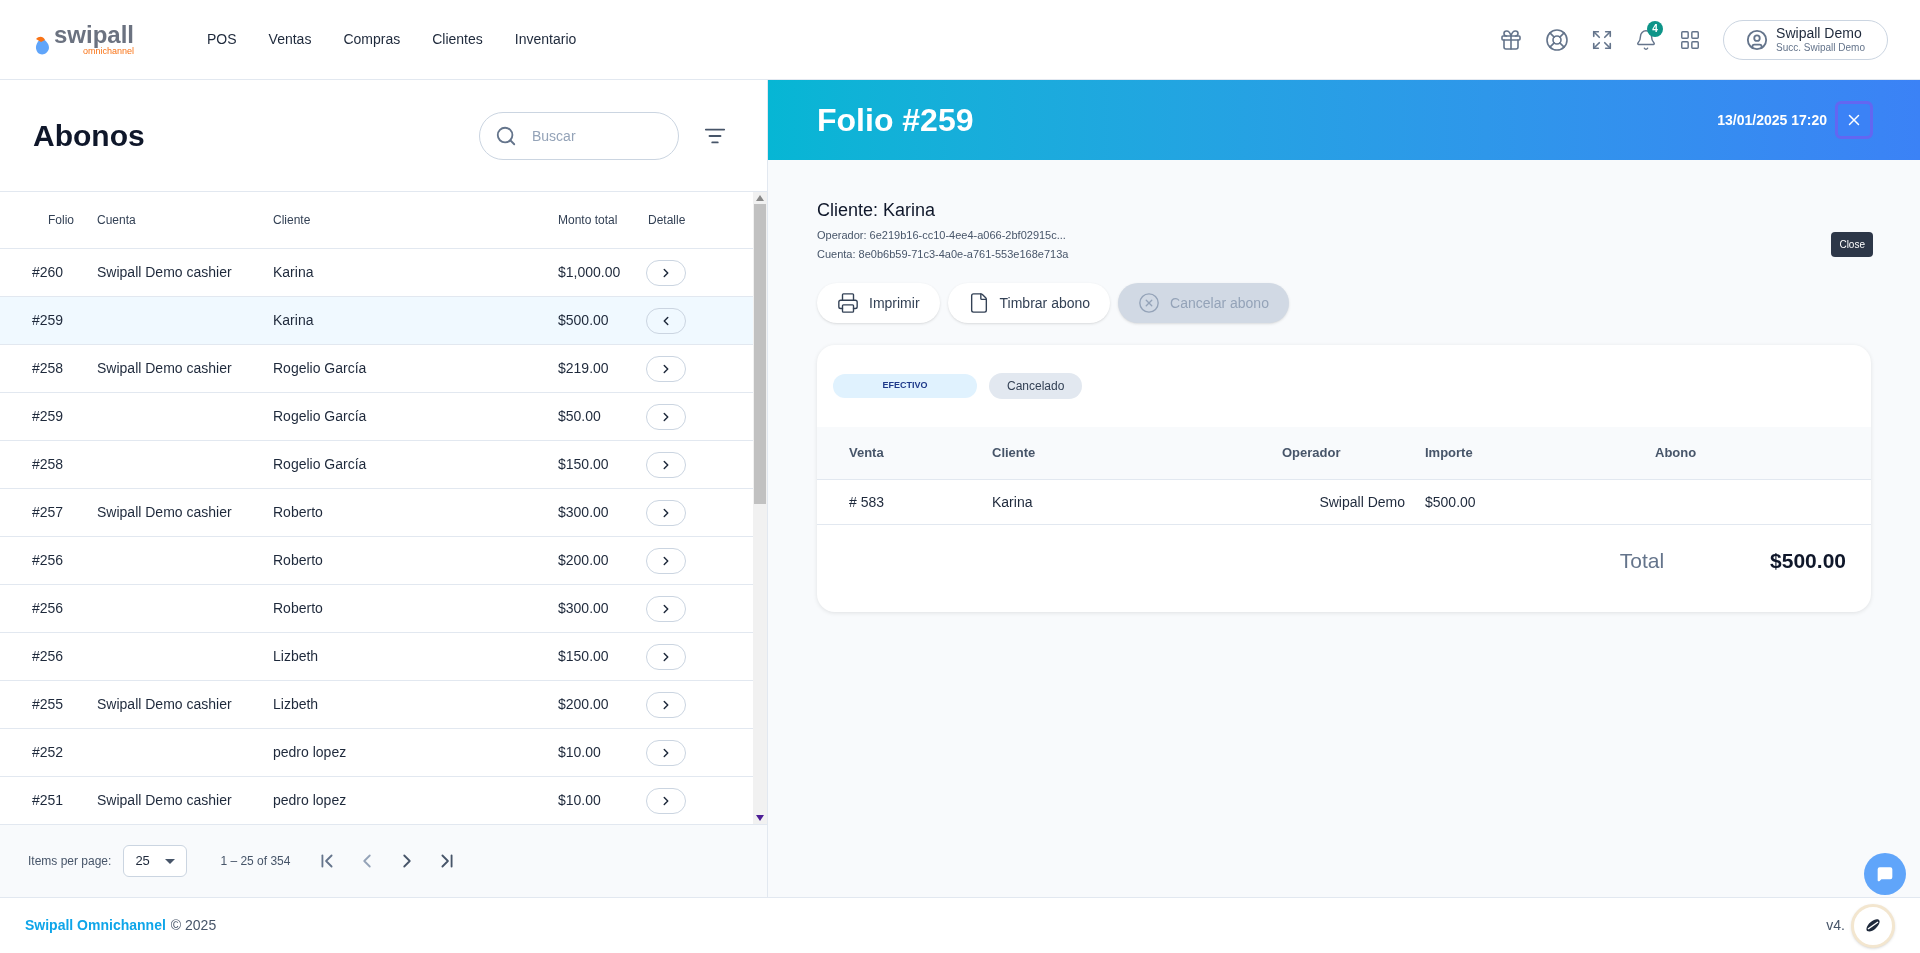  I want to click on column-header: Venta, so click(866, 453).